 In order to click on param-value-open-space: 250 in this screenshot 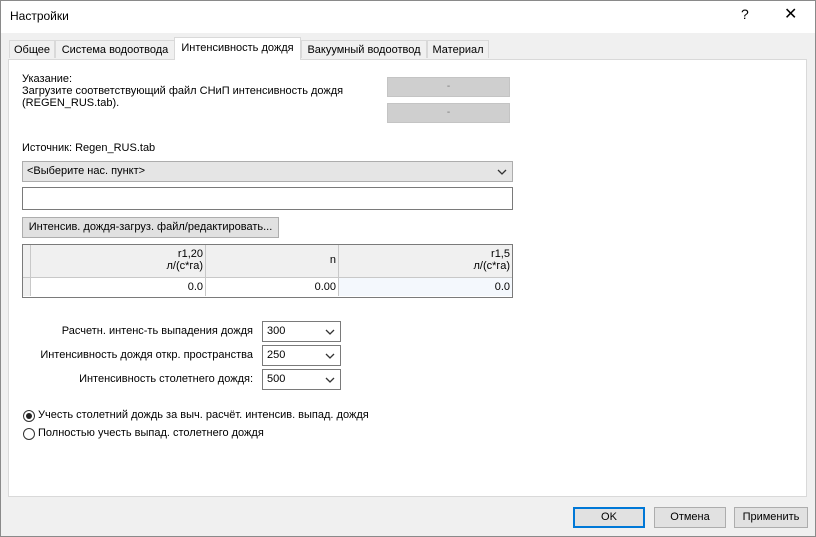, I will do `click(276, 355)`.